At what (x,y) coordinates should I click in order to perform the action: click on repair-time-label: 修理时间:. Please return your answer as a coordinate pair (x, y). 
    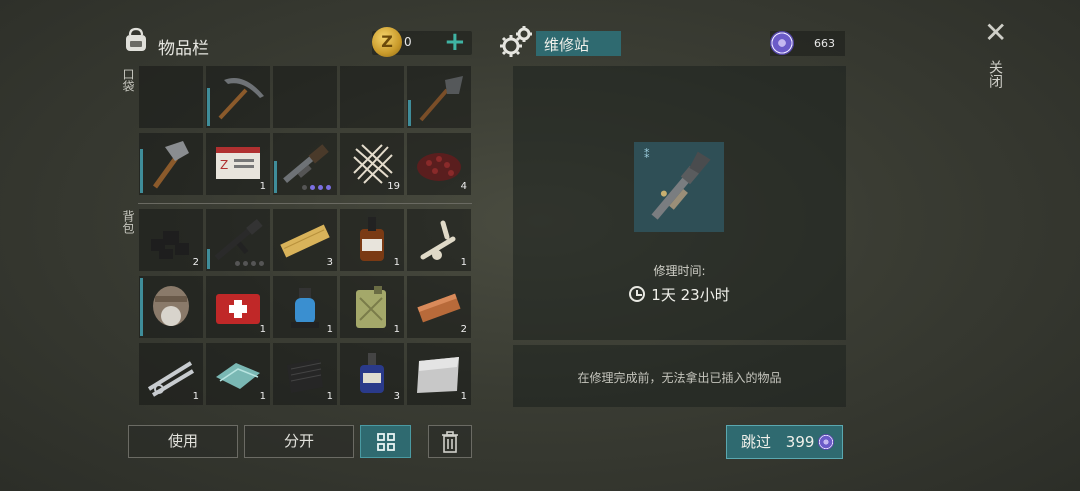
    Looking at the image, I should click on (679, 271).